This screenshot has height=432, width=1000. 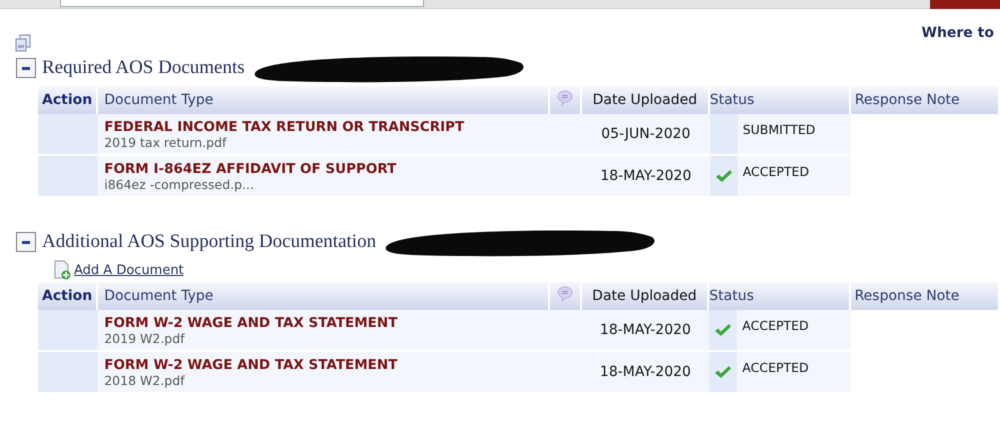 I want to click on file-name: 2019 W2.pdf, so click(x=145, y=338).